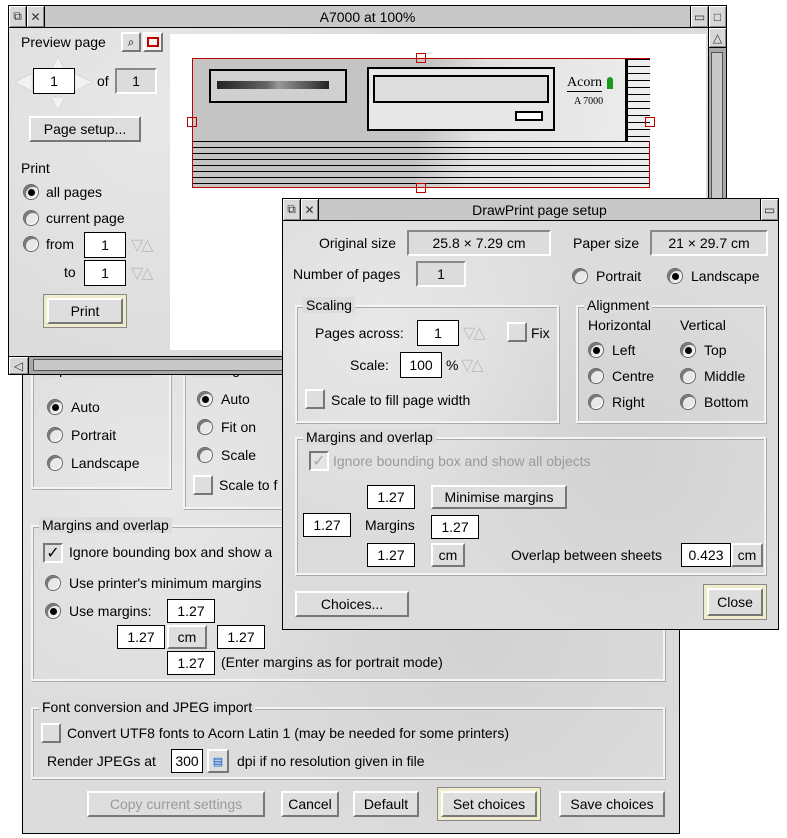  Describe the element at coordinates (319, 461) in the screenshot. I see `drawprint-ignore-bbox-checkbox: ✓` at that location.